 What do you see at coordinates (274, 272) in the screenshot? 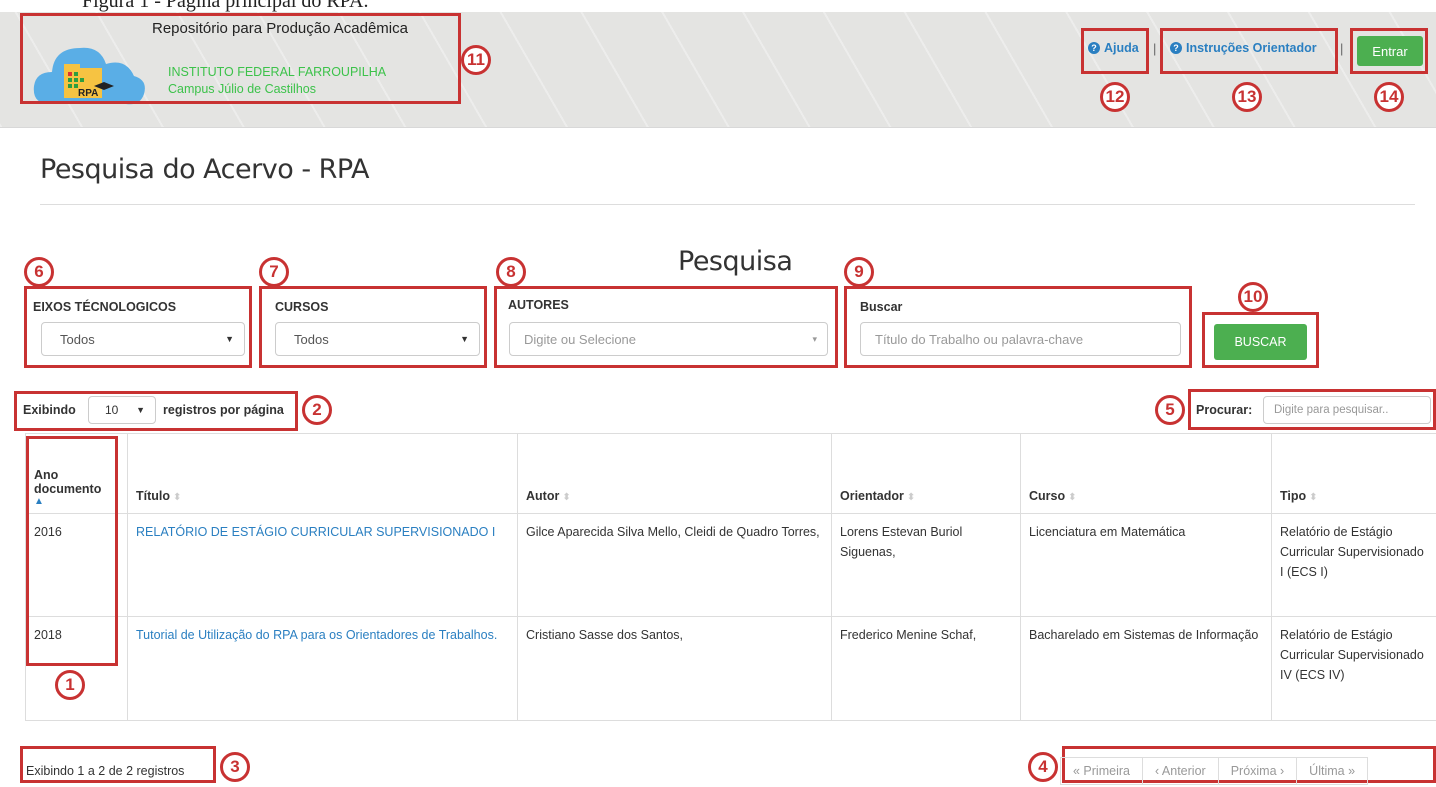
I see `callout-number-7: 7` at bounding box center [274, 272].